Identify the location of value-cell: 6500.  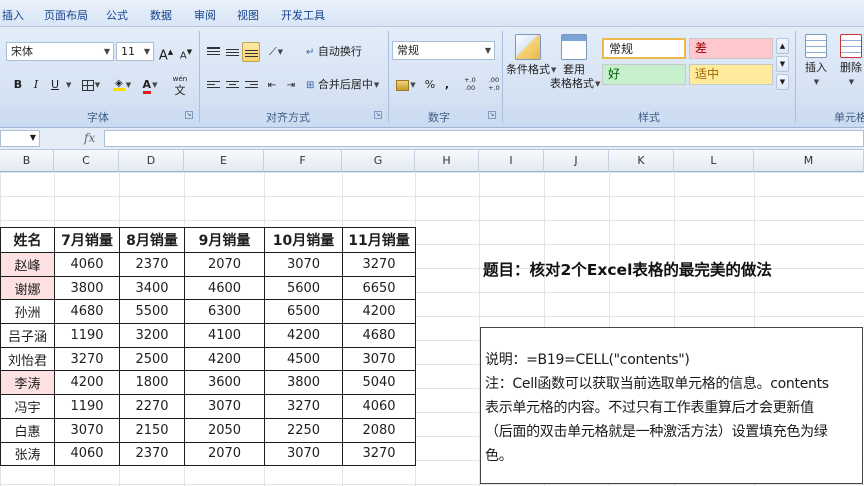
(303, 312).